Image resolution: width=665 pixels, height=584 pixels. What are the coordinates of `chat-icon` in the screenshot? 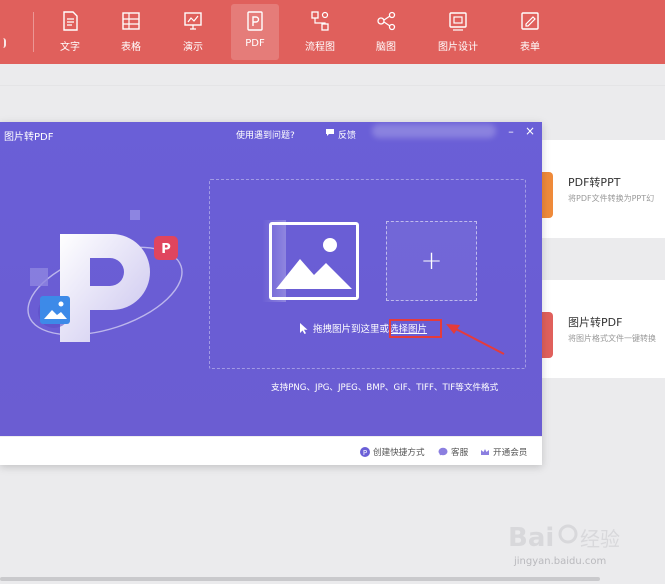 It's located at (443, 451).